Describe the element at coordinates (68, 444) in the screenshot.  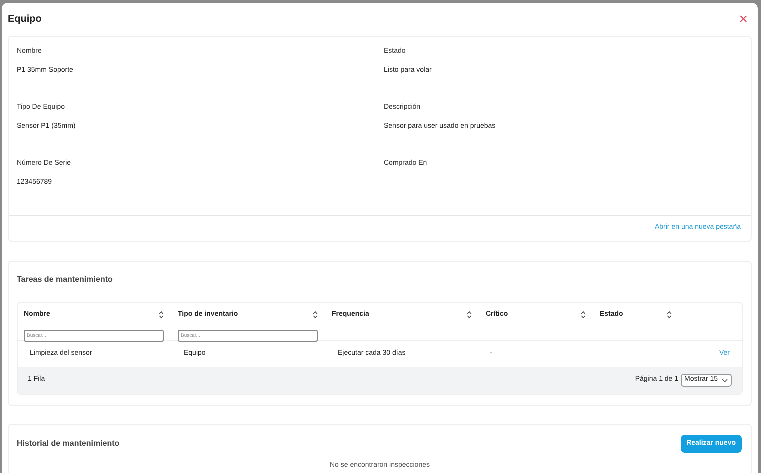
I see `section-title: Historial de mantenimiento` at that location.